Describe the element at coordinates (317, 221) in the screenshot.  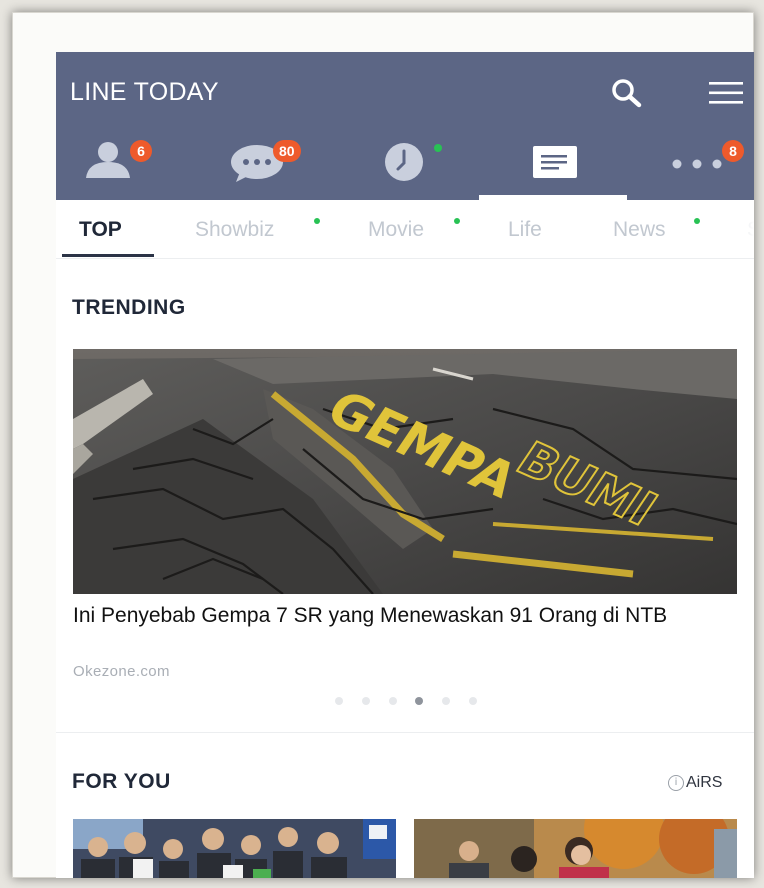
I see `showbiz-new-indicator` at that location.